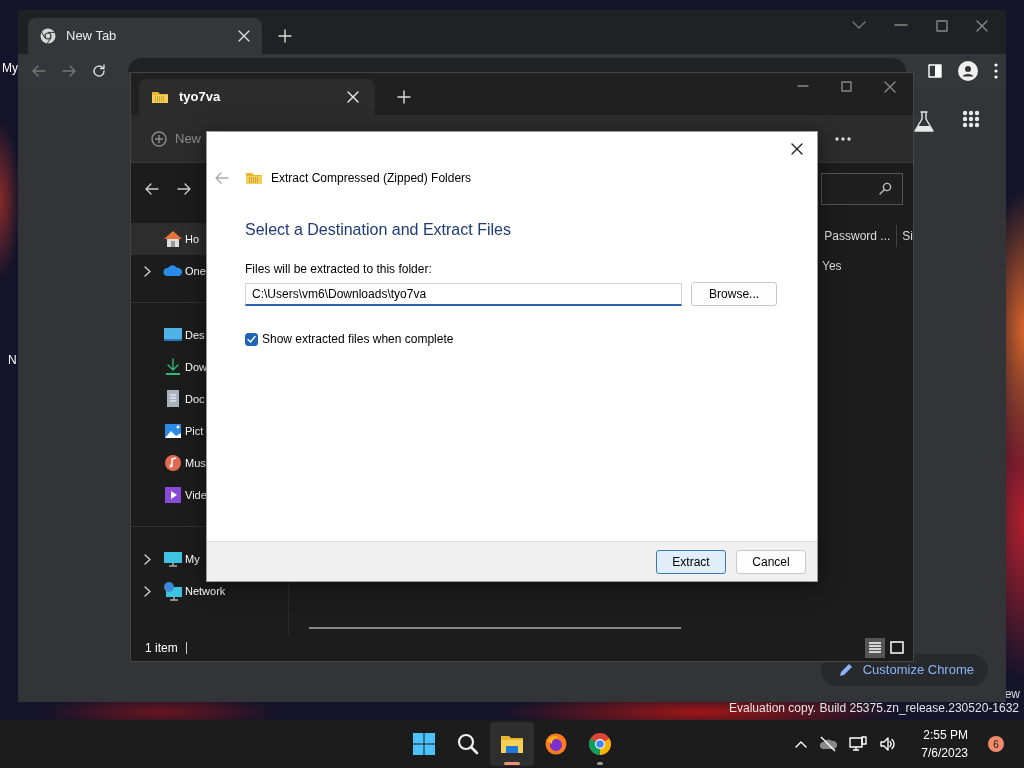 The image size is (1024, 768). I want to click on dialog-heading: Select a Destination and Extract Files, so click(378, 230).